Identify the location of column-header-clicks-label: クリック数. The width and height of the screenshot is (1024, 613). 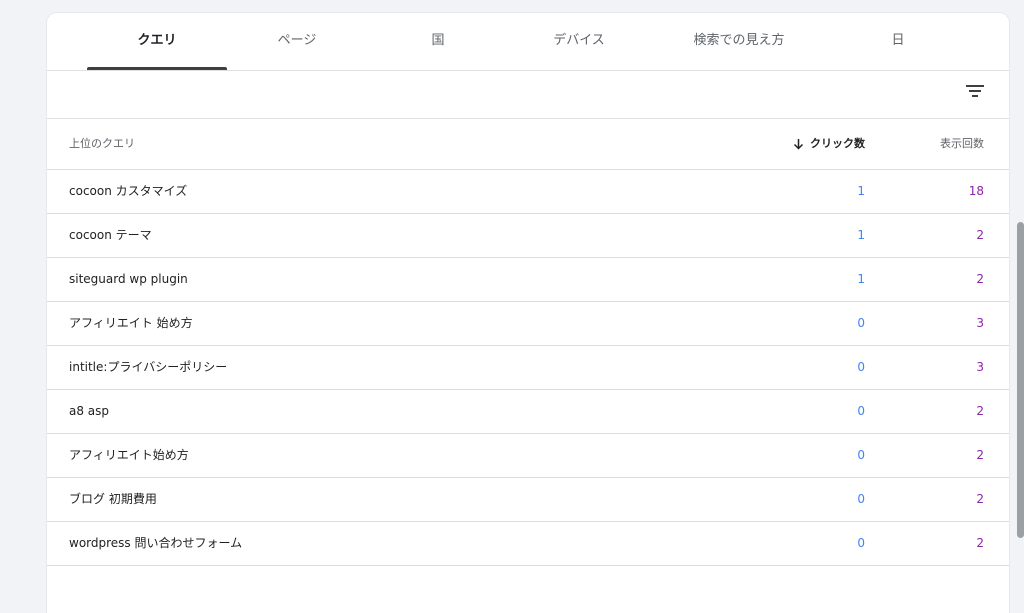
(837, 143).